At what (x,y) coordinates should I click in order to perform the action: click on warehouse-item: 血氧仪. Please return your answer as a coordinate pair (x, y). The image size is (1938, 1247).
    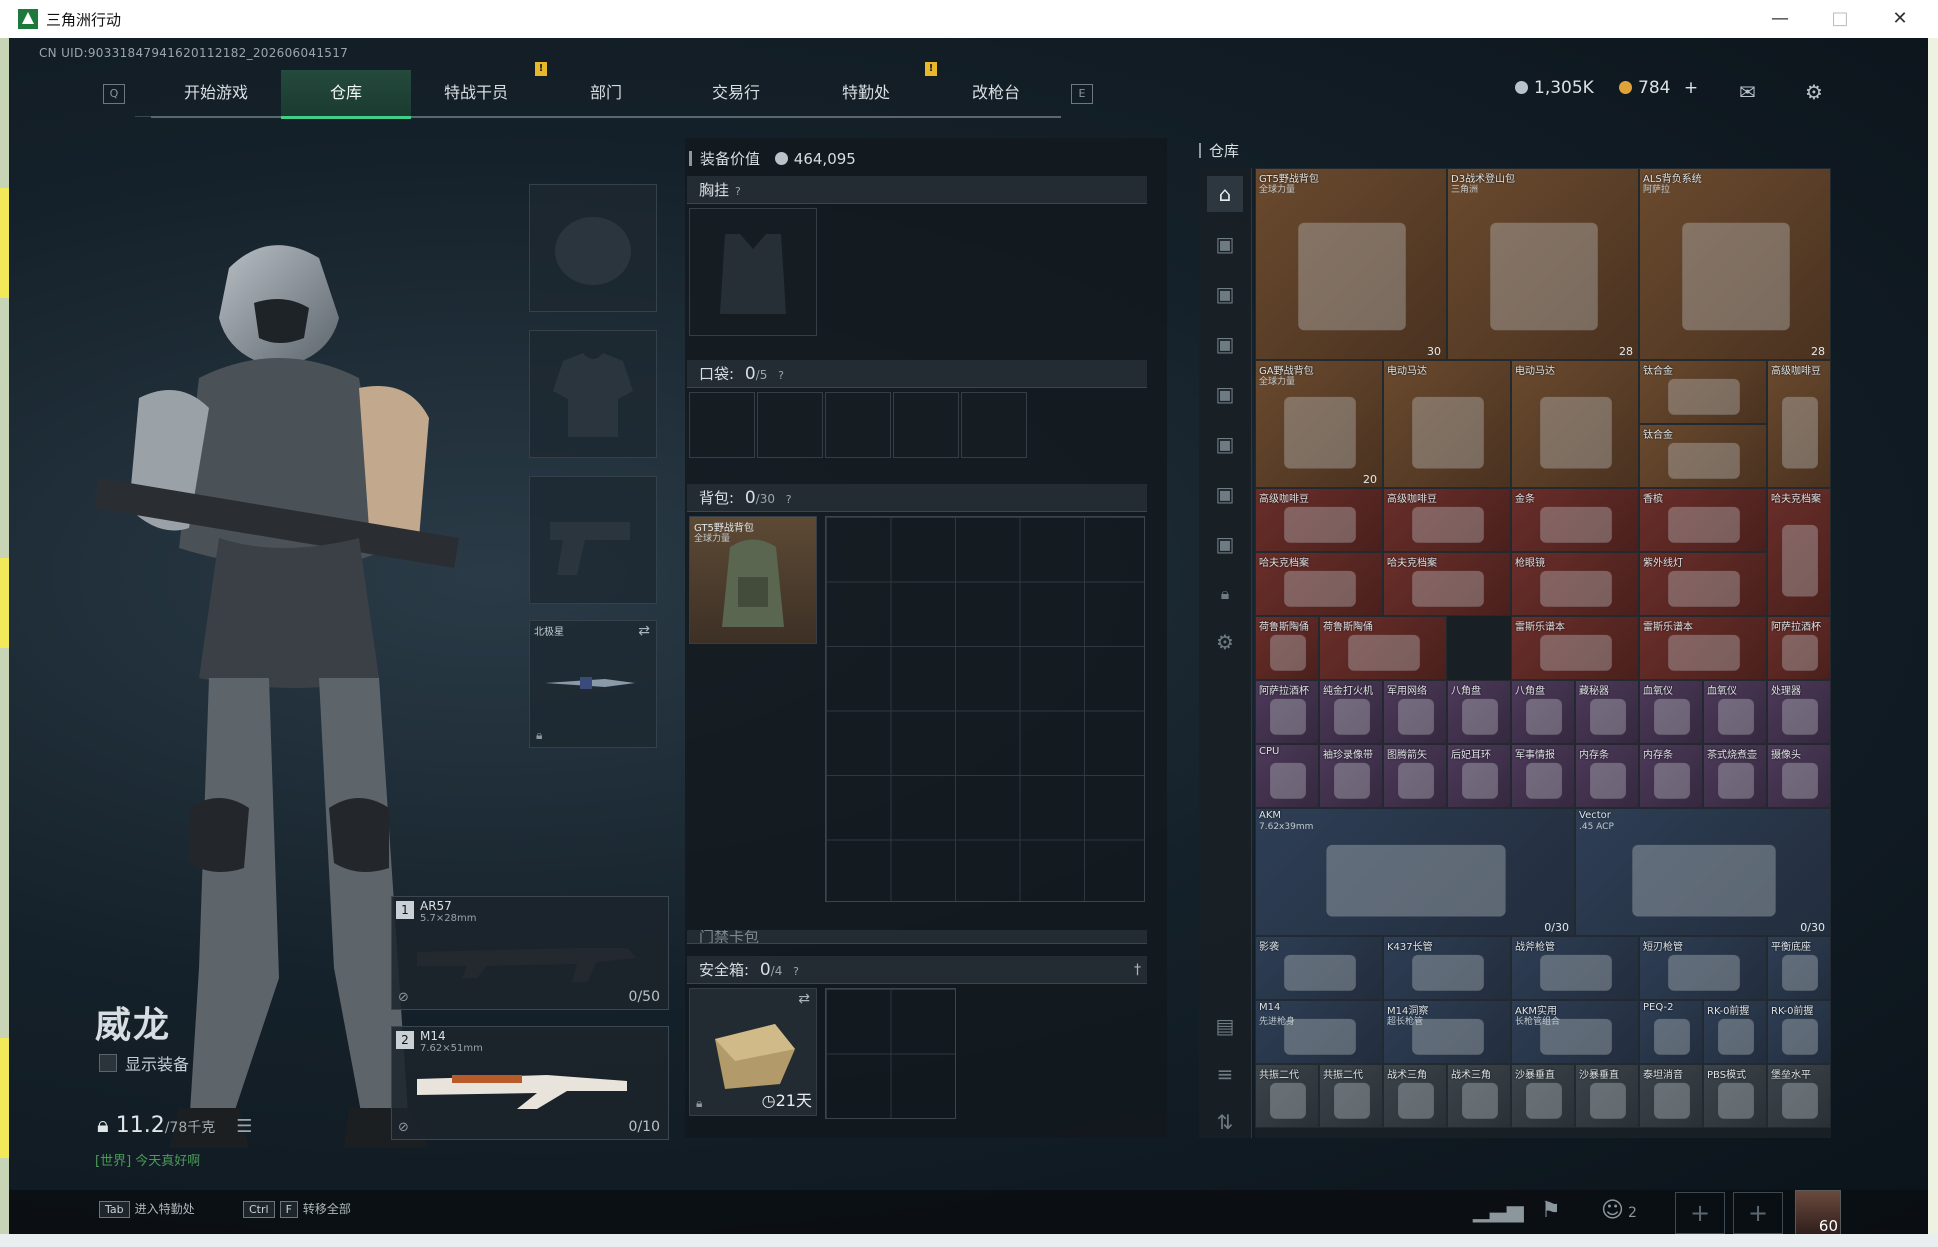
    Looking at the image, I should click on (1671, 712).